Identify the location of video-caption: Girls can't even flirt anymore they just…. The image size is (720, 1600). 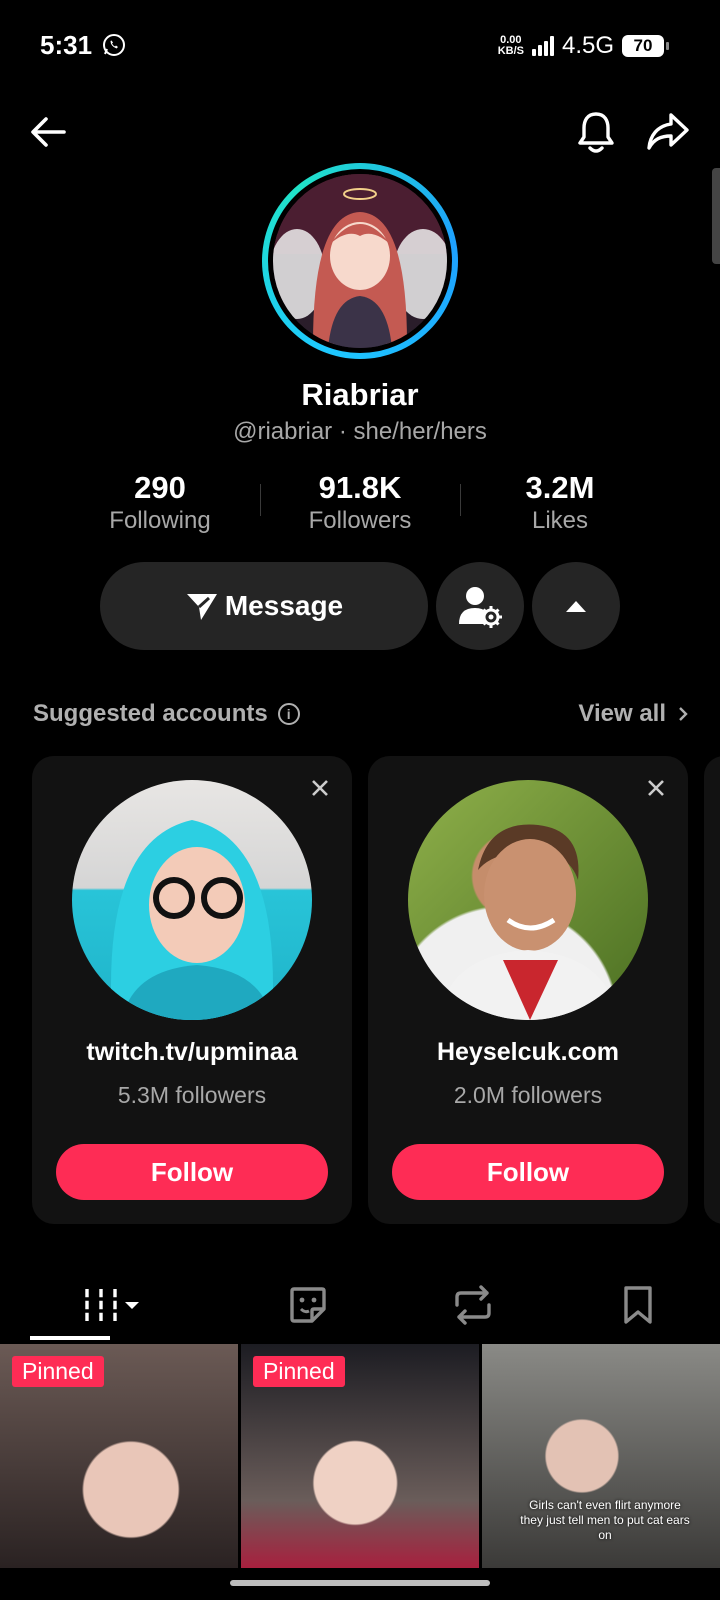
(605, 1520).